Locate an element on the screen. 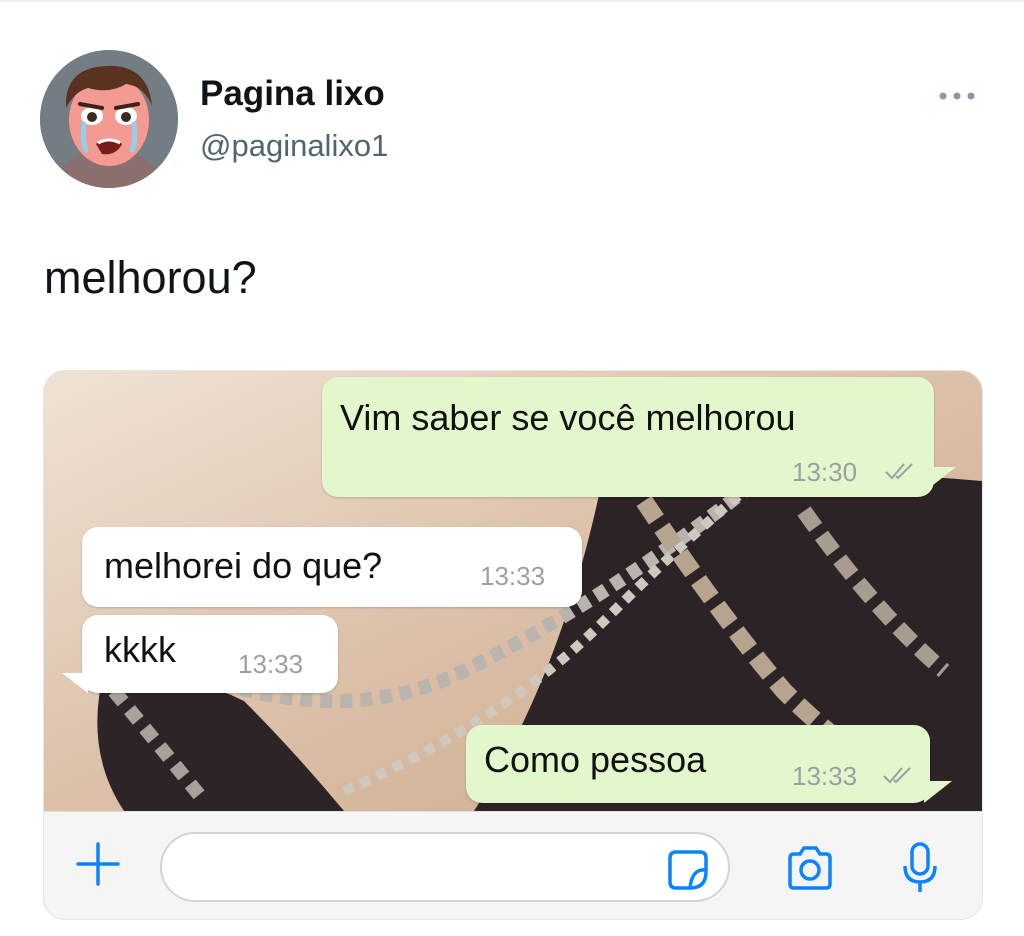  display-name: Pagina lixo is located at coordinates (292, 94).